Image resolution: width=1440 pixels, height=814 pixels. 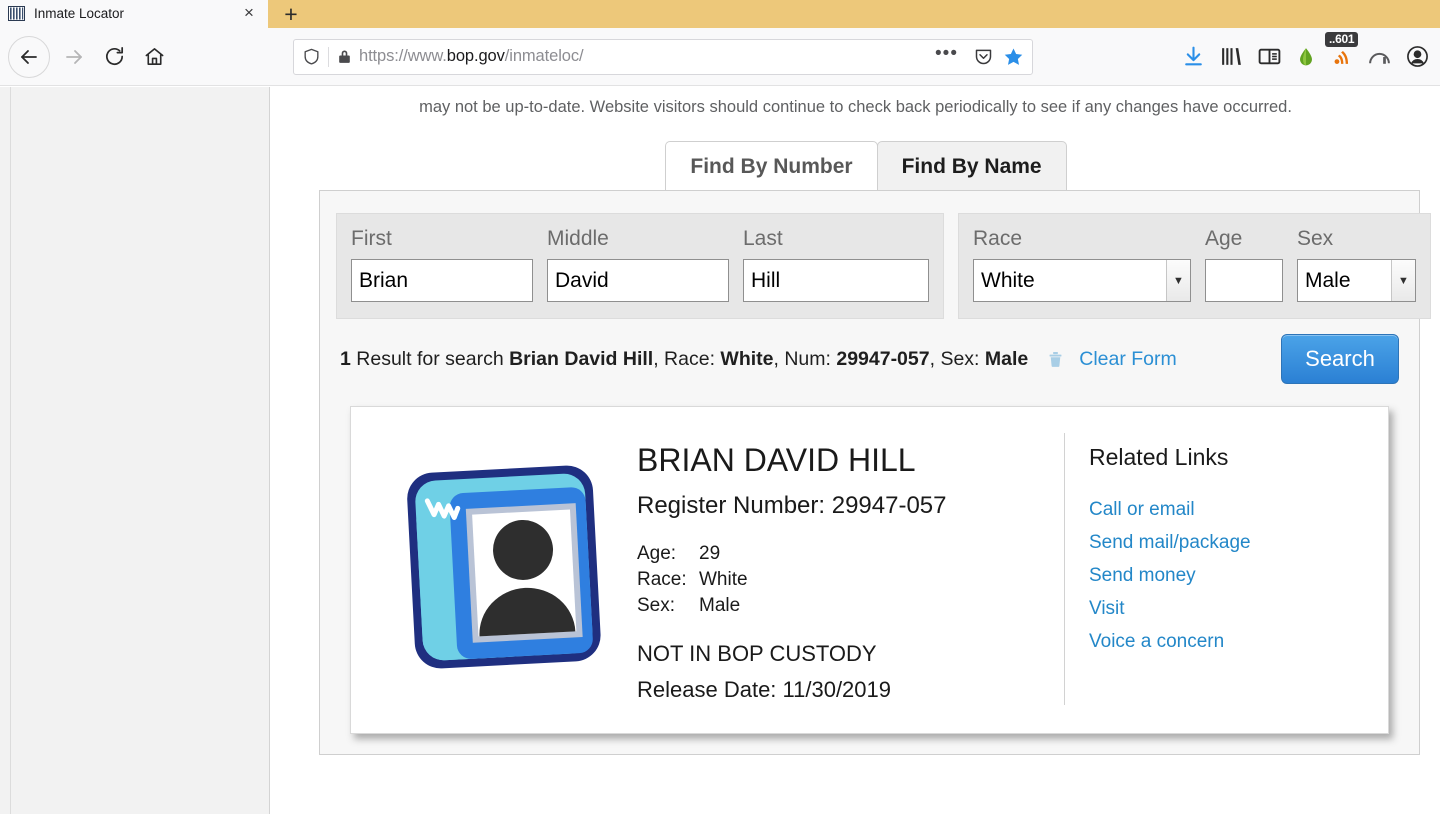 I want to click on tab-strip: Inmate Locator × +, so click(x=720, y=14).